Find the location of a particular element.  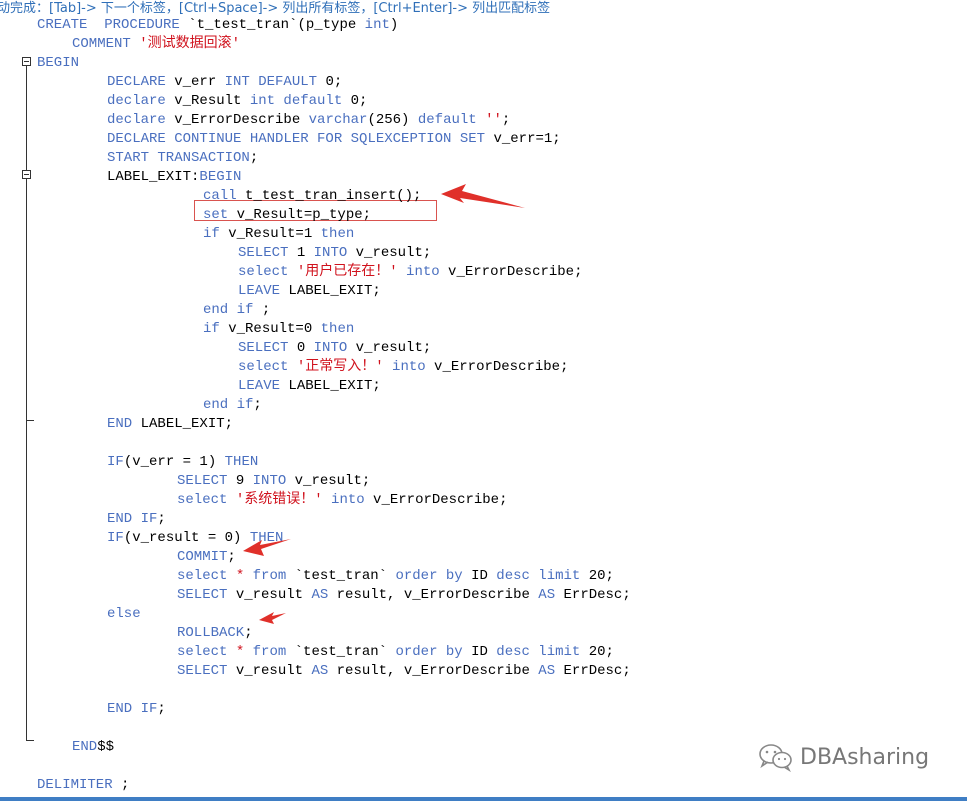

code-line-3: BEGIN is located at coordinates (58, 63).